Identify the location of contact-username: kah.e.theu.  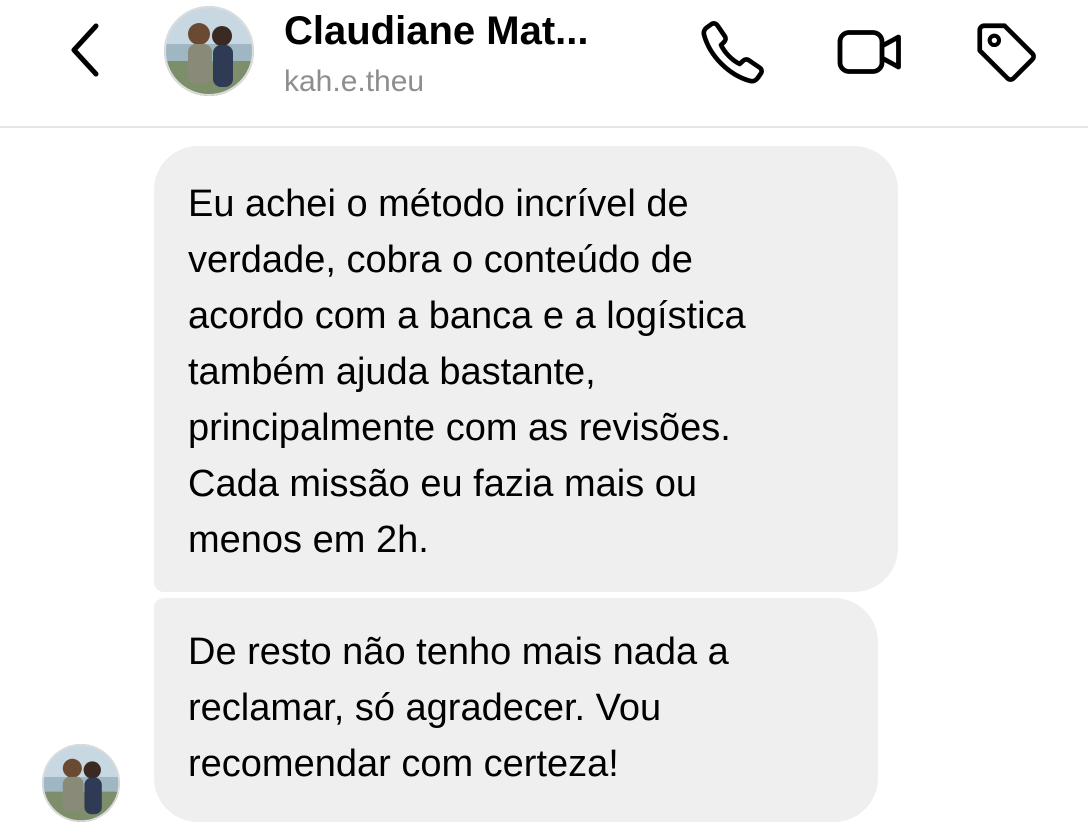
(354, 81).